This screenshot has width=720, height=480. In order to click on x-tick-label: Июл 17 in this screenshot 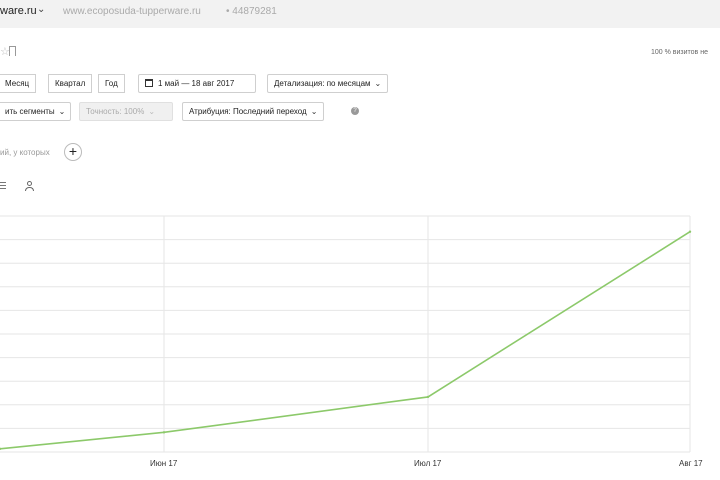, I will do `click(428, 463)`.